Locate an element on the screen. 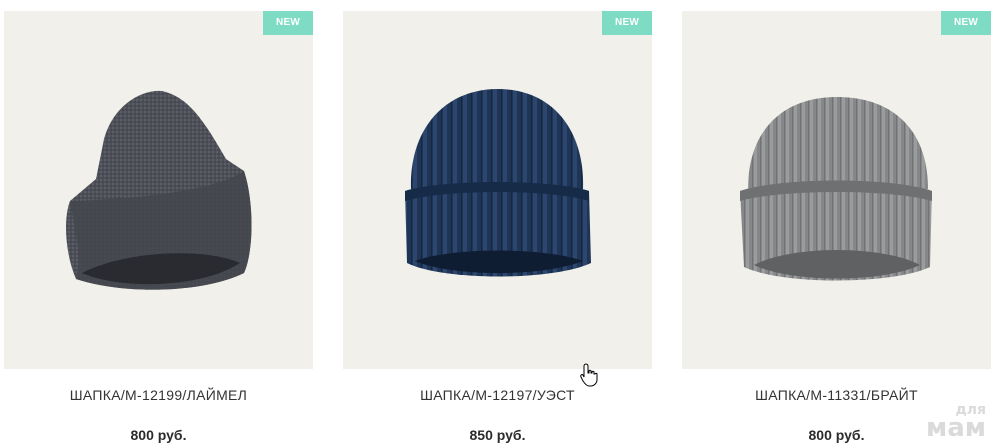 This screenshot has width=996, height=448. product-title: ШАПКА/М-12197/УЭСТ is located at coordinates (497, 395).